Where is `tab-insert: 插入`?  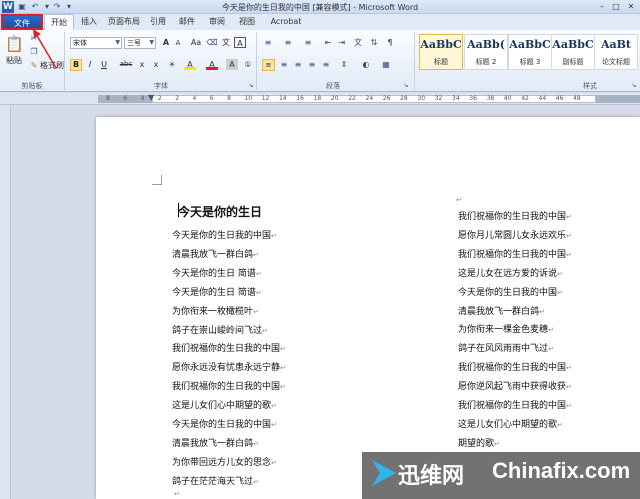
tab-insert: 插入 is located at coordinates (89, 22).